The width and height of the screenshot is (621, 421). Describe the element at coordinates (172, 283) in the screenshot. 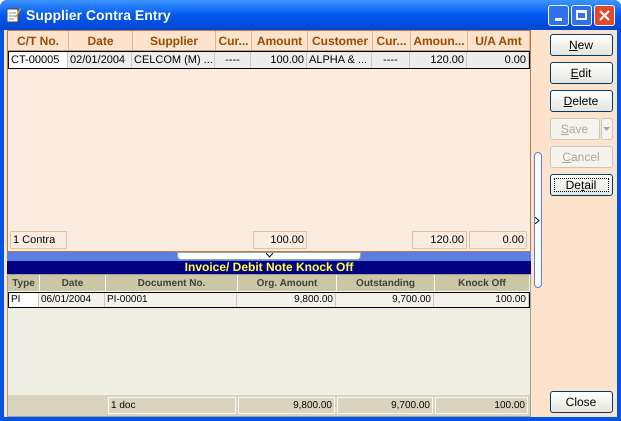

I see `column-header: Document No.` at that location.